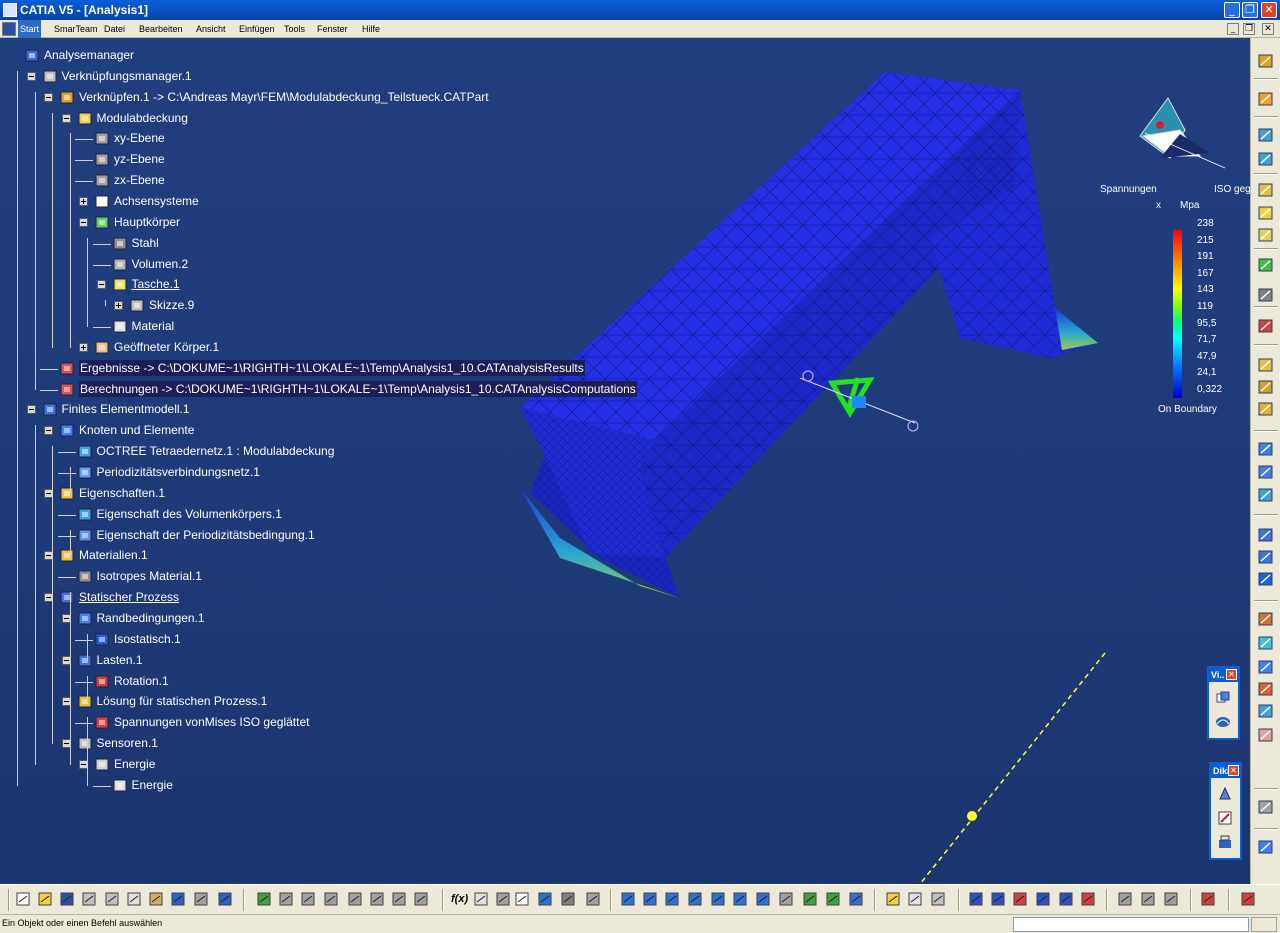  What do you see at coordinates (418, 535) in the screenshot?
I see `tree-node: Eigenschaft der Periodizitätsbedingung.1` at bounding box center [418, 535].